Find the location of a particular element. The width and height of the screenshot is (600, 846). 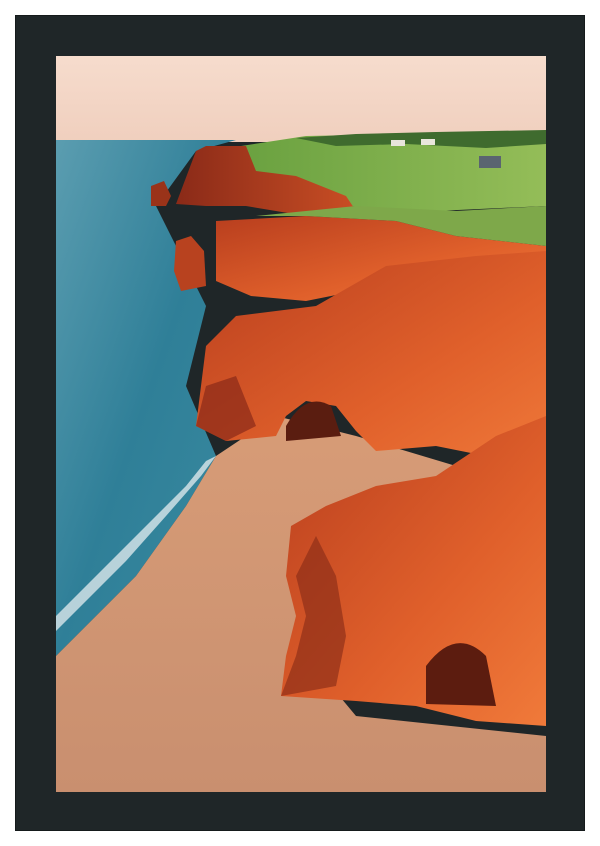

farmhouse is located at coordinates (490, 162).